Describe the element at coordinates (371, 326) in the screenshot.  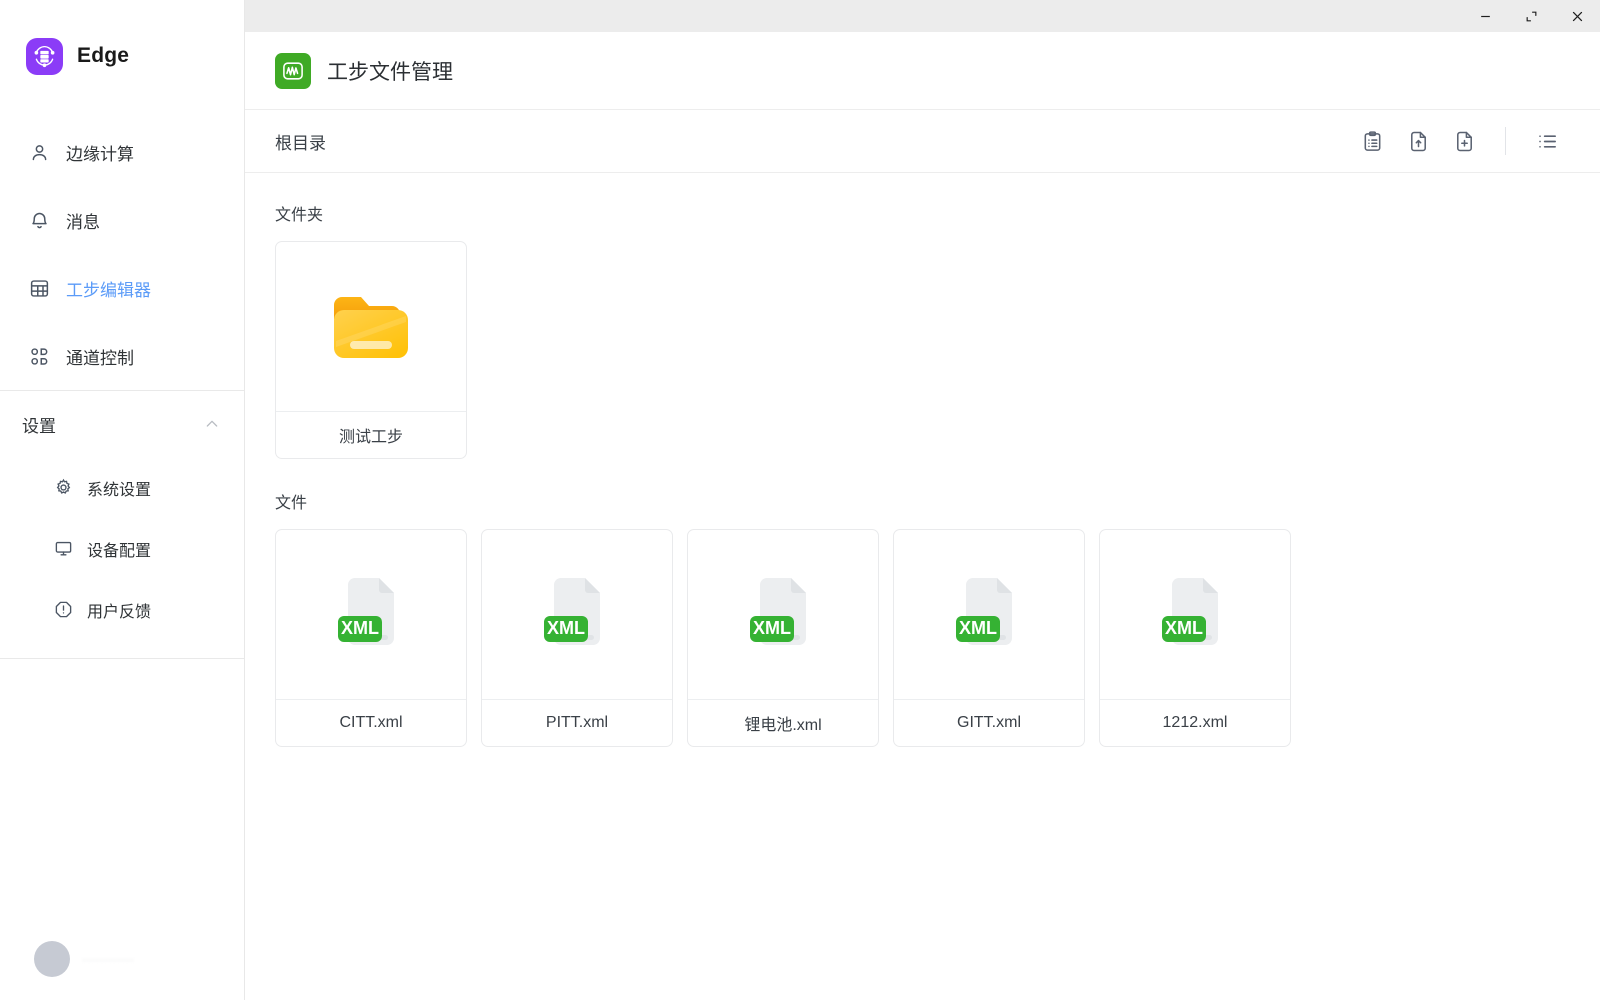
I see `folder-icon` at that location.